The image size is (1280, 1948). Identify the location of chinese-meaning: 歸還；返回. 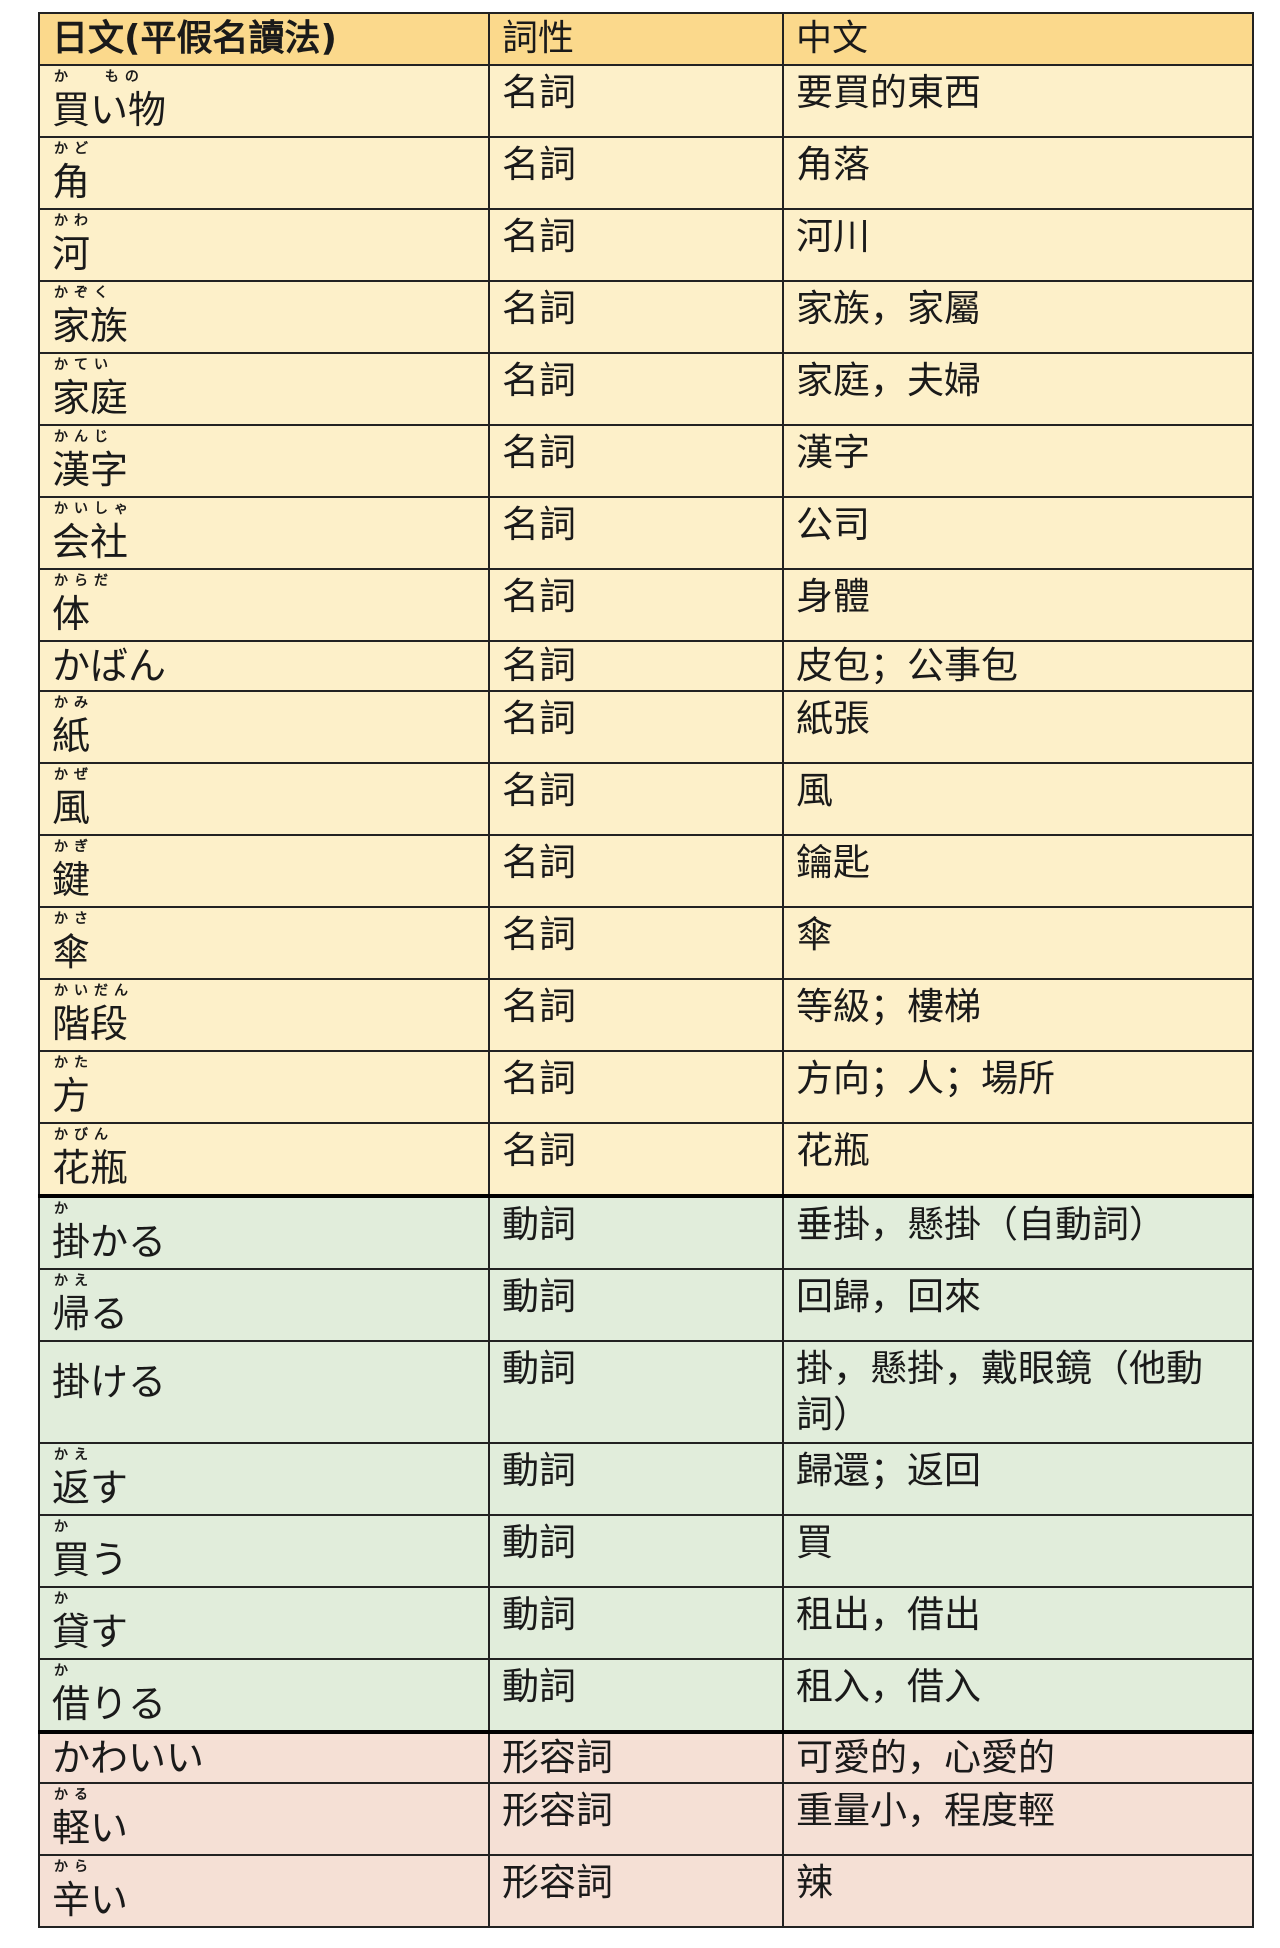
(888, 1470).